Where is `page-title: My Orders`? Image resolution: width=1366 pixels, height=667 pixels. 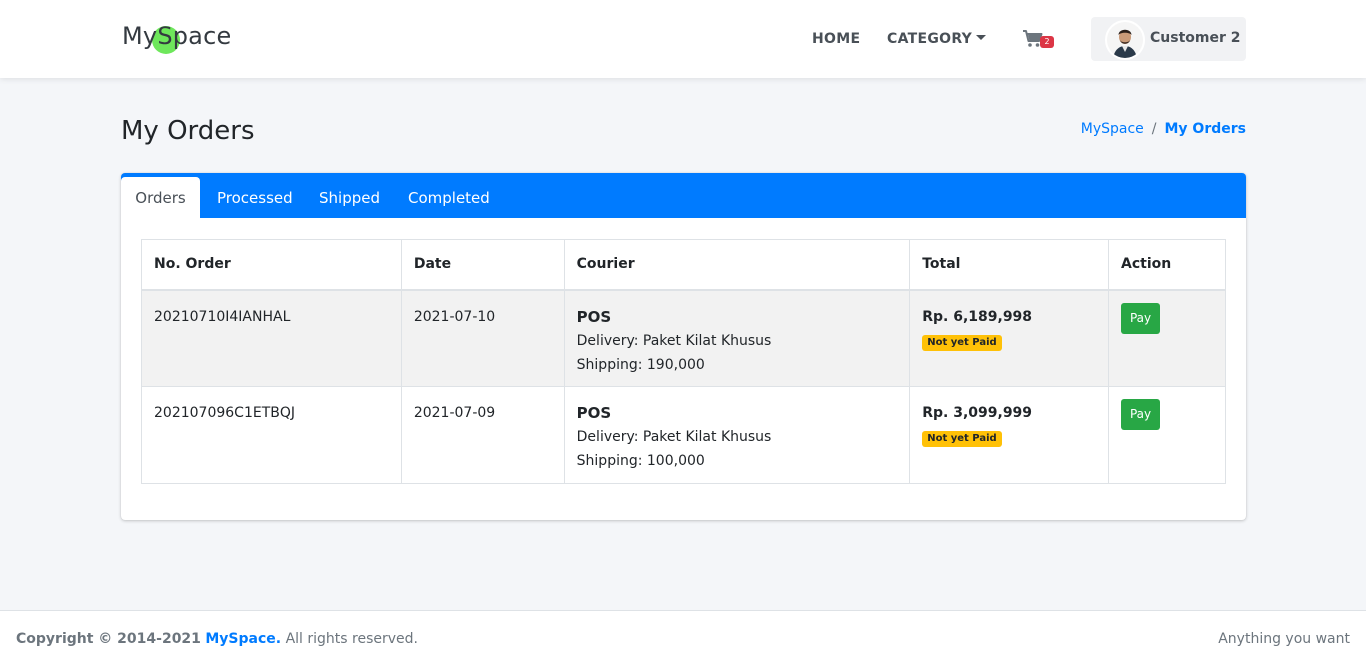 page-title: My Orders is located at coordinates (188, 131).